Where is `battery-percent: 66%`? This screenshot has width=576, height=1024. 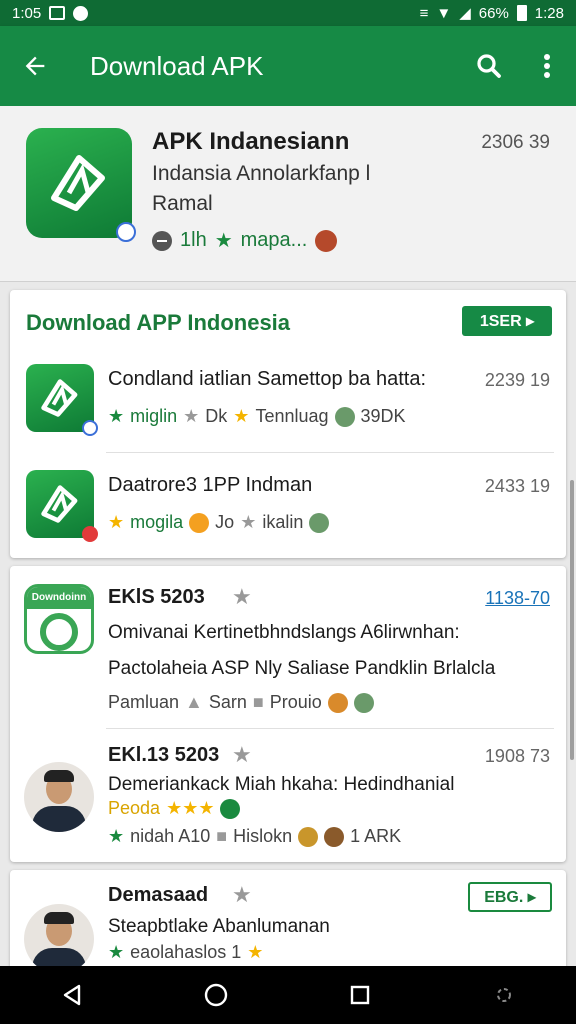
battery-percent: 66% is located at coordinates (493, 13).